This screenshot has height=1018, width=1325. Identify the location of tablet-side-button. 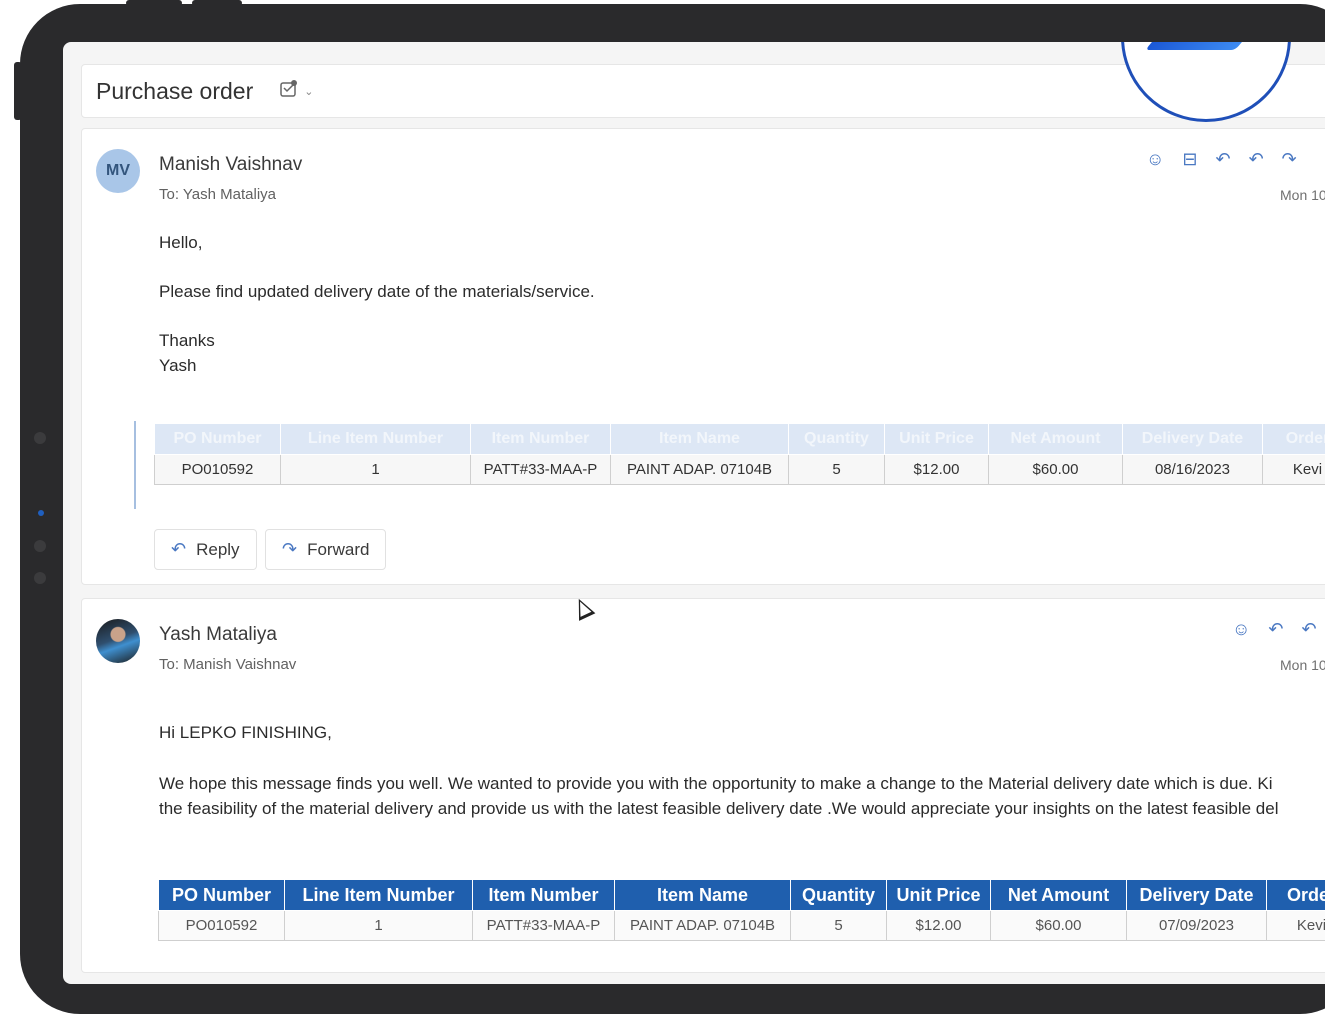
(18, 91).